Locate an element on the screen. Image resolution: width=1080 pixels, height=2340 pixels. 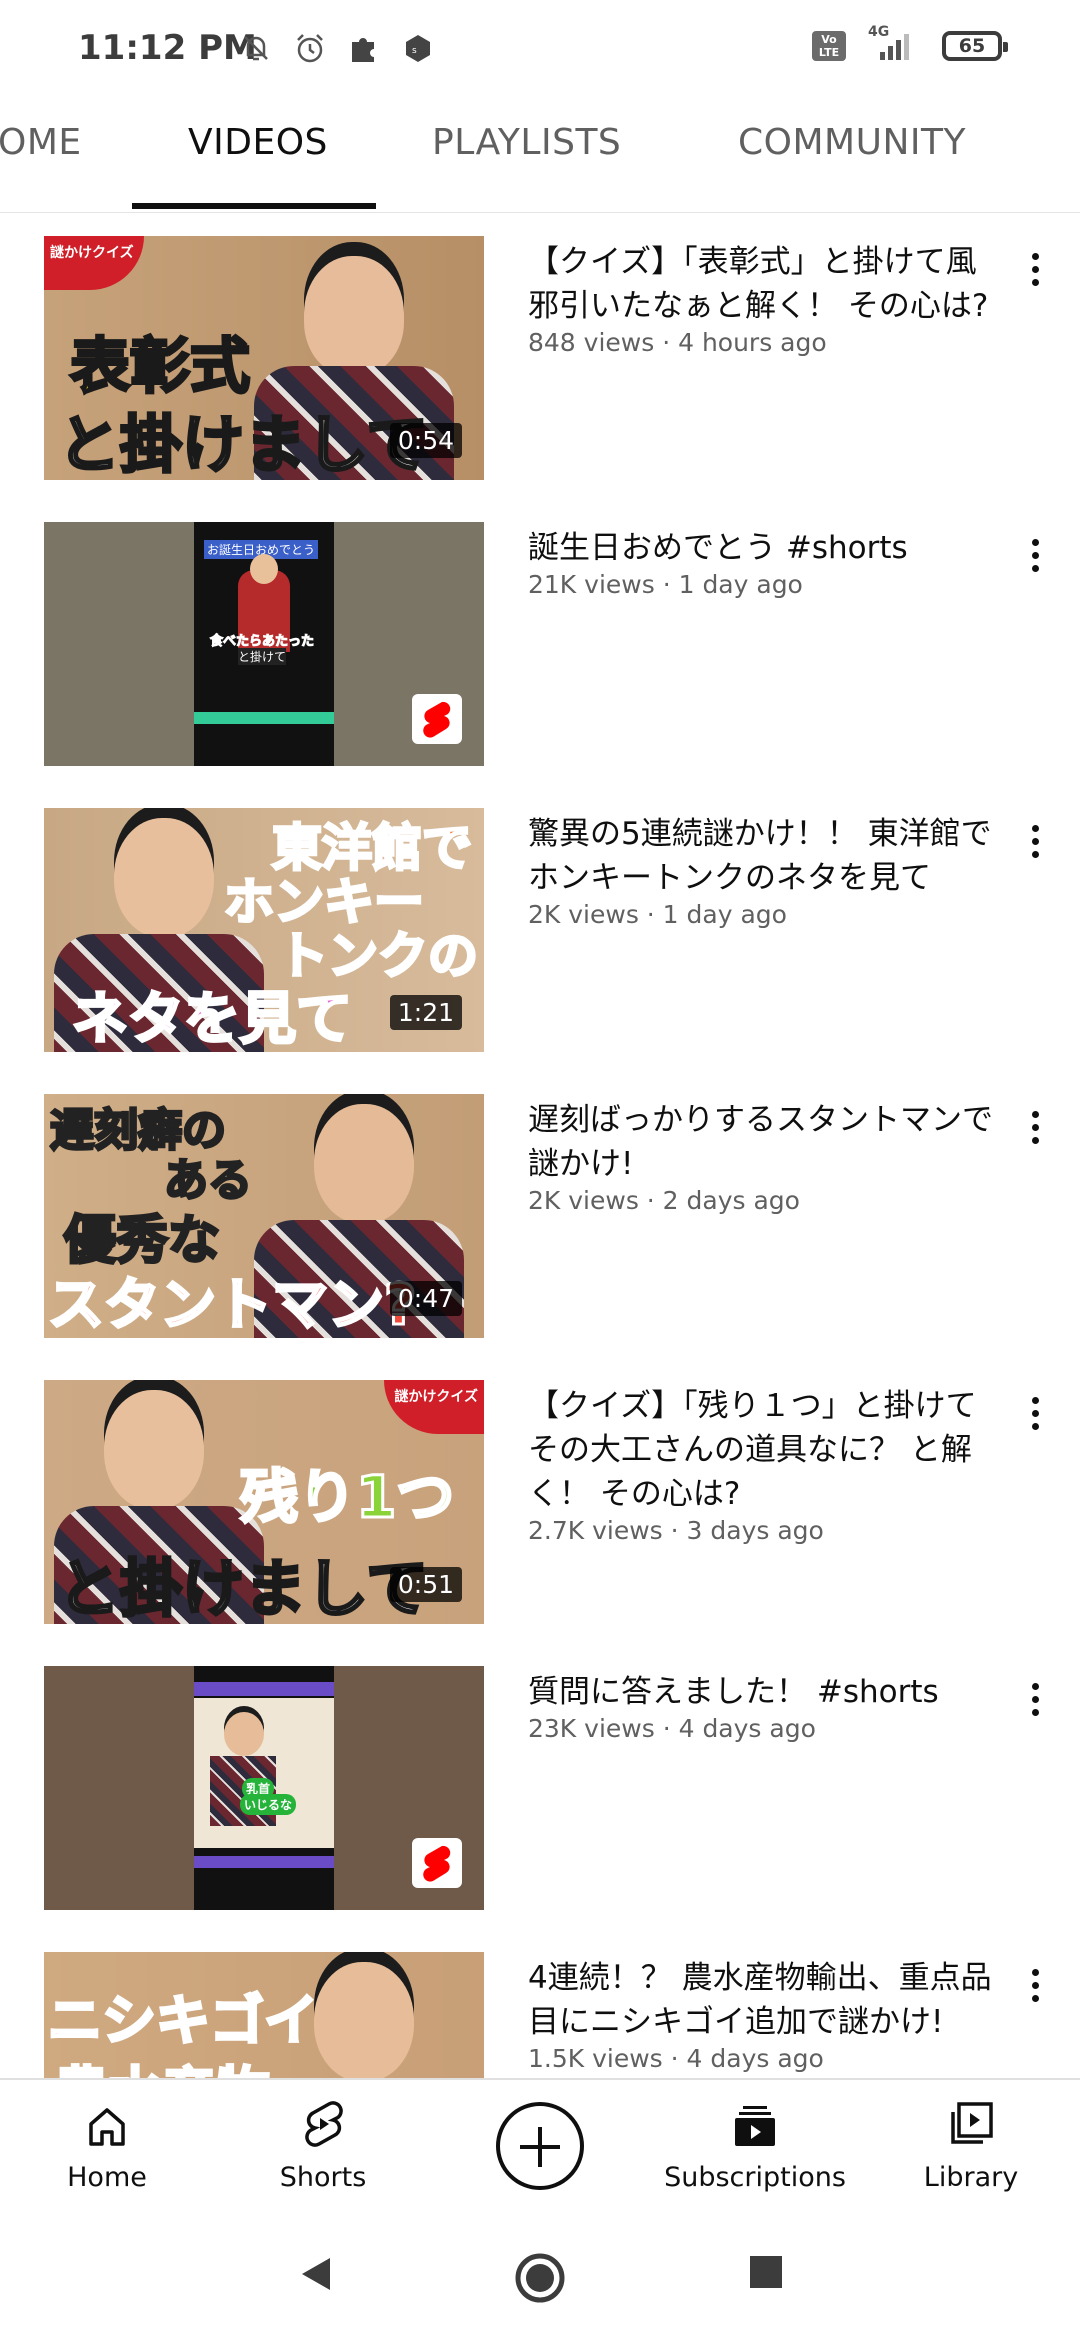
video-title: 【クイズ】「残り１つ」と掛けてその大工さんの道具なに？ と解く！ その心は? is located at coordinates (766, 1450).